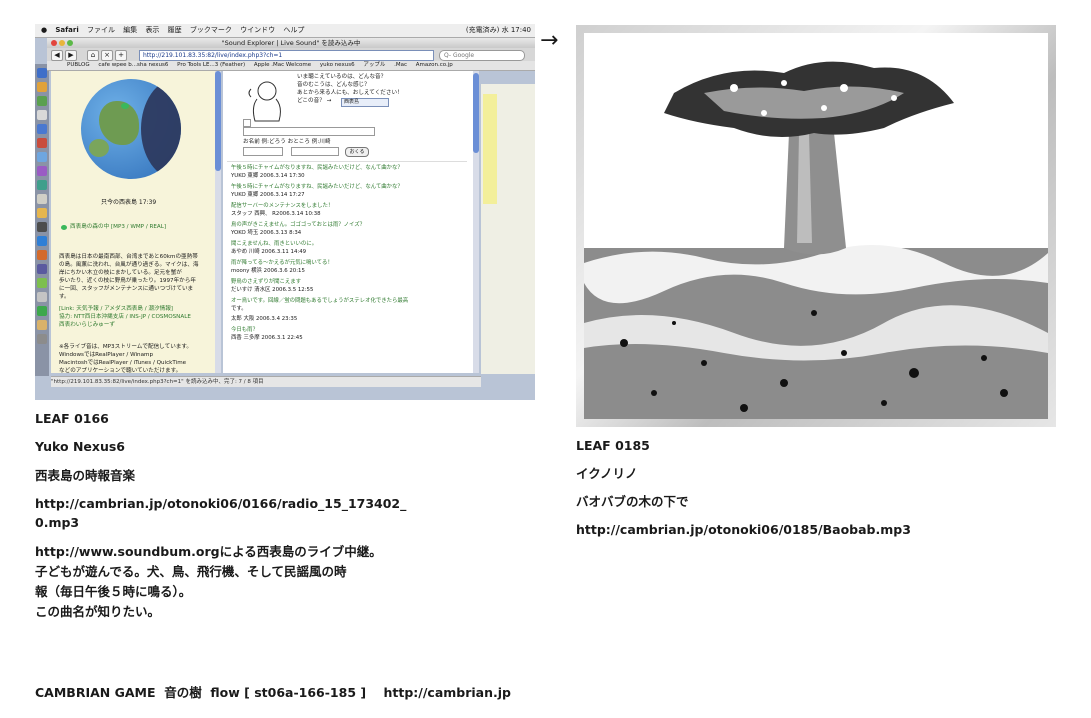 The width and height of the screenshot is (1091, 718). What do you see at coordinates (434, 65) in the screenshot?
I see `bookmark-item: Amazon.co.jp` at bounding box center [434, 65].